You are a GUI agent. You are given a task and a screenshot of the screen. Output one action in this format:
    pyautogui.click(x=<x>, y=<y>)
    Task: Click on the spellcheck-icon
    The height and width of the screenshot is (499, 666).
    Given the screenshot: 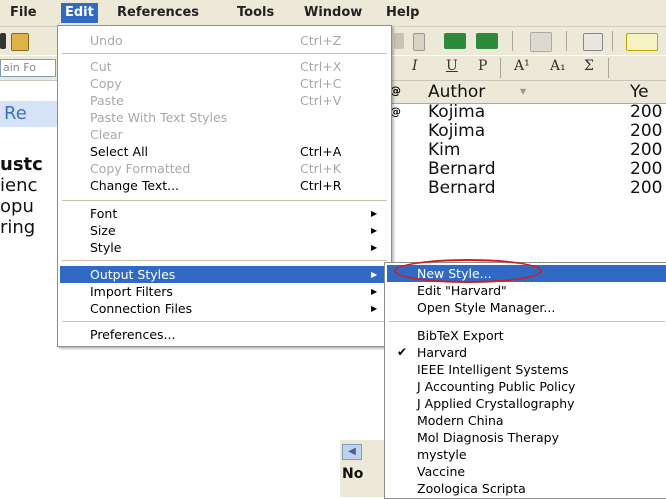 What is the action you would take?
    pyautogui.click(x=541, y=42)
    